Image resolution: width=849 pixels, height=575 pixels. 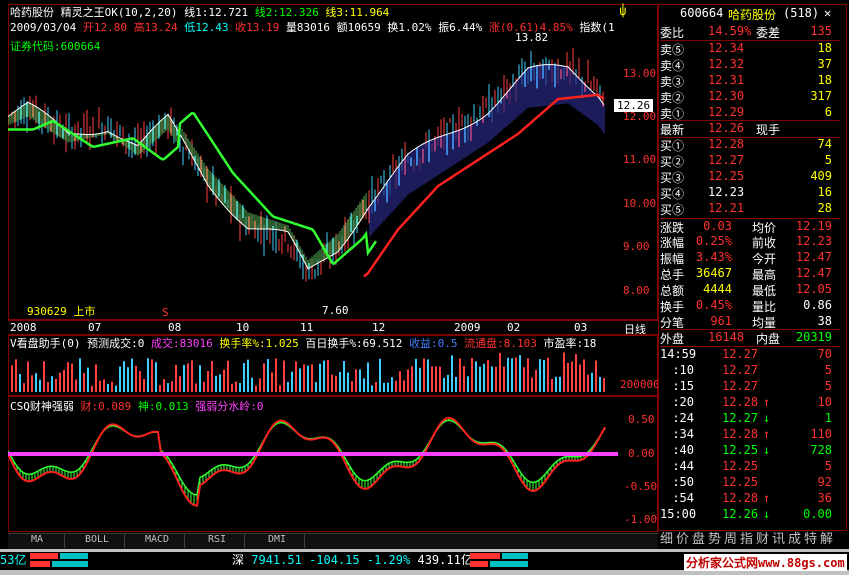 I want to click on tick-row: :24 12.27 ↓ 1, so click(x=750, y=419).